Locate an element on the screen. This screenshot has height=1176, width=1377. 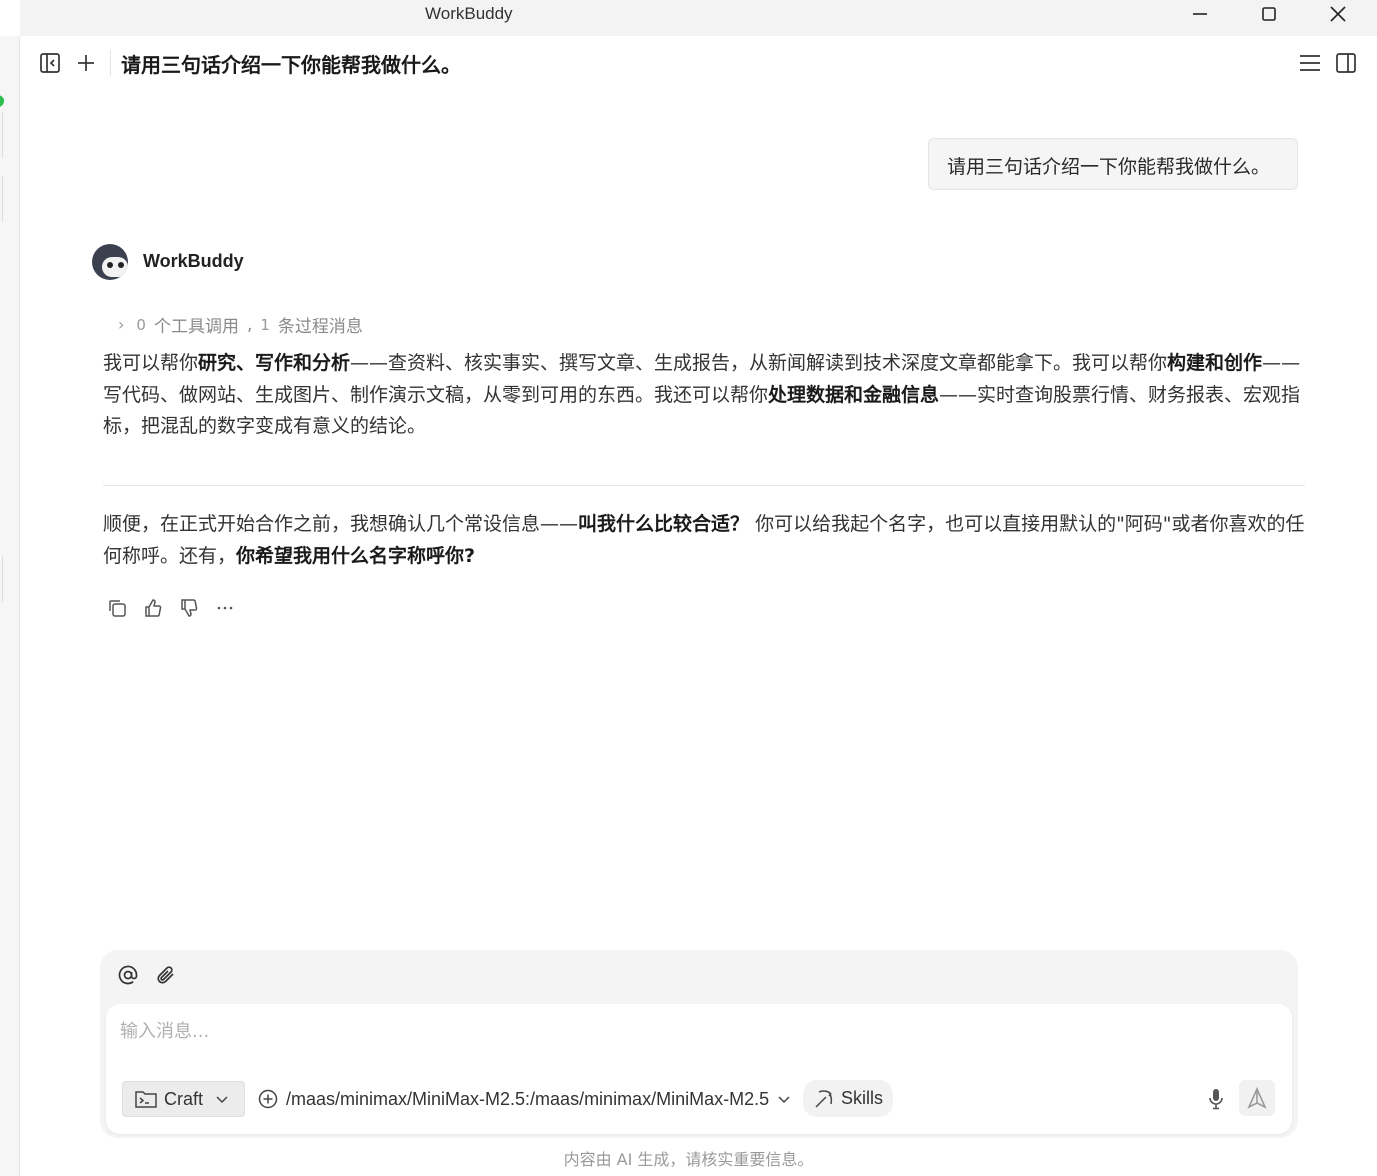
close-window-button is located at coordinates (1338, 14).